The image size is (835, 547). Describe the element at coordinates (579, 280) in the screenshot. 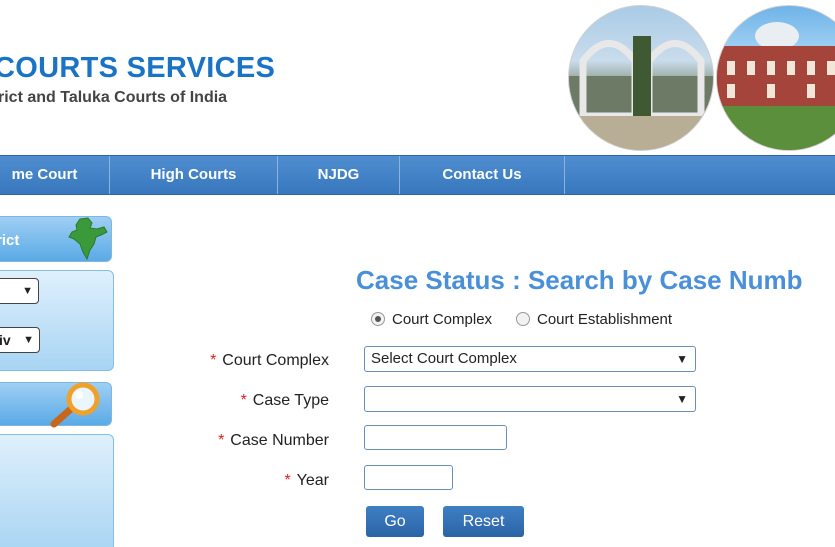

I see `page-title: Case Status : Search by Case Numb` at that location.